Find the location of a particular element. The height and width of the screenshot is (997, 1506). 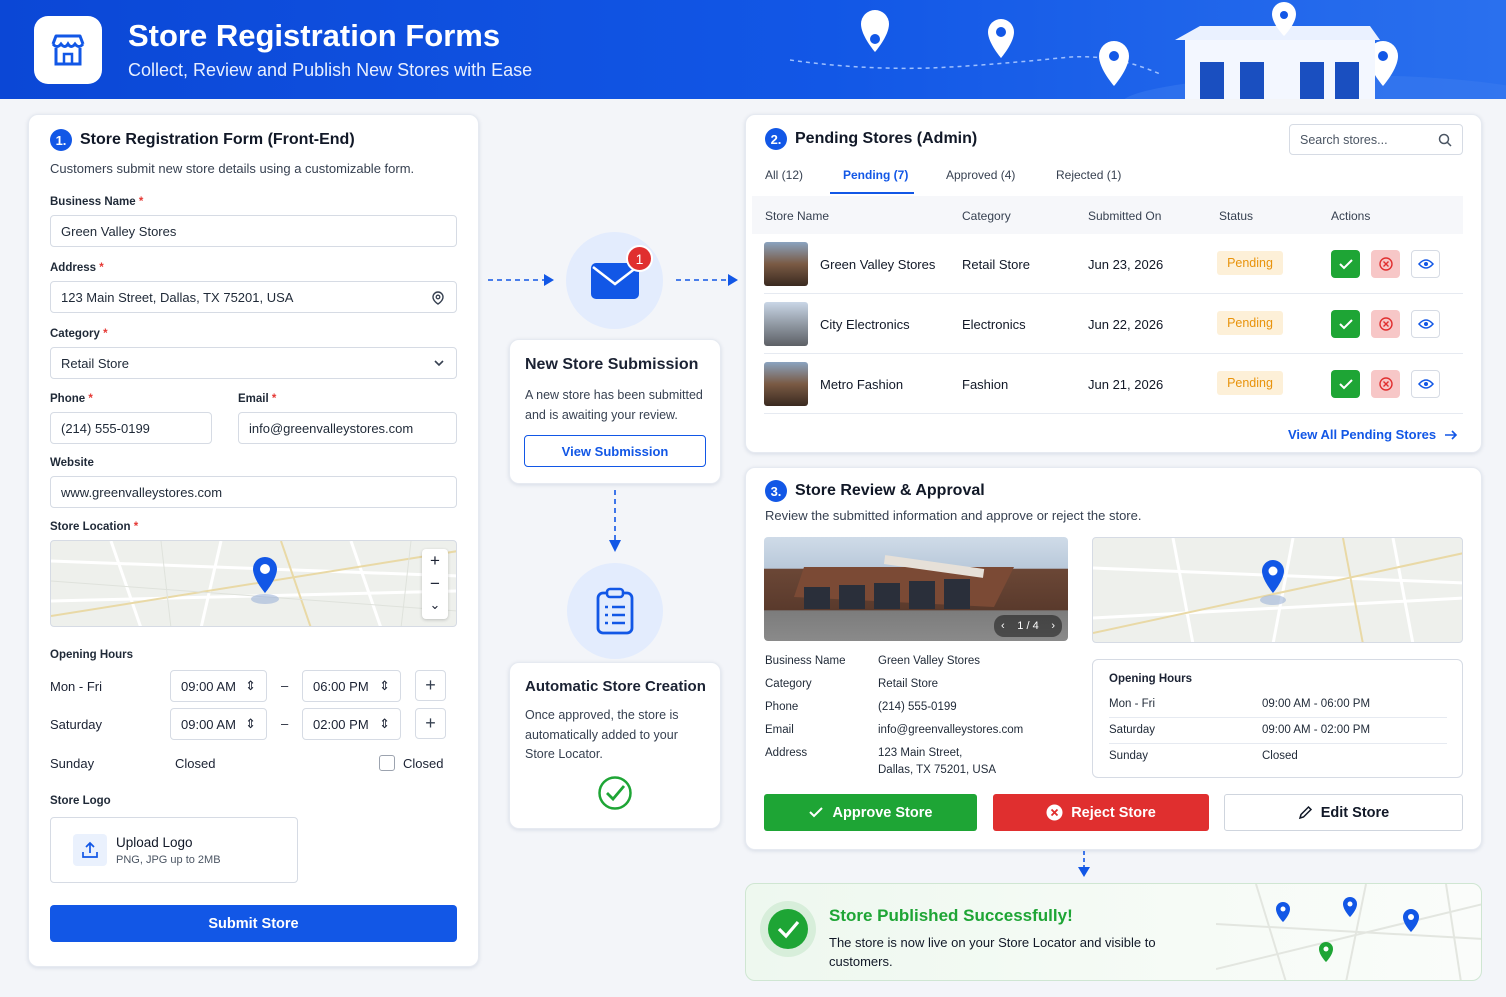

open-time-weekday: 09:00 AM ⇕ is located at coordinates (218, 686).